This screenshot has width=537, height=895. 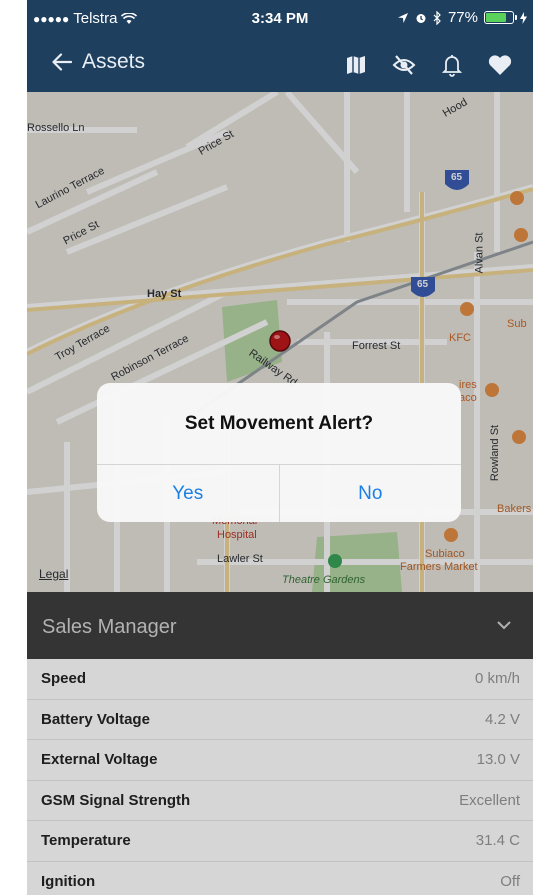 What do you see at coordinates (523, 17) in the screenshot?
I see `charging-bolt-icon` at bounding box center [523, 17].